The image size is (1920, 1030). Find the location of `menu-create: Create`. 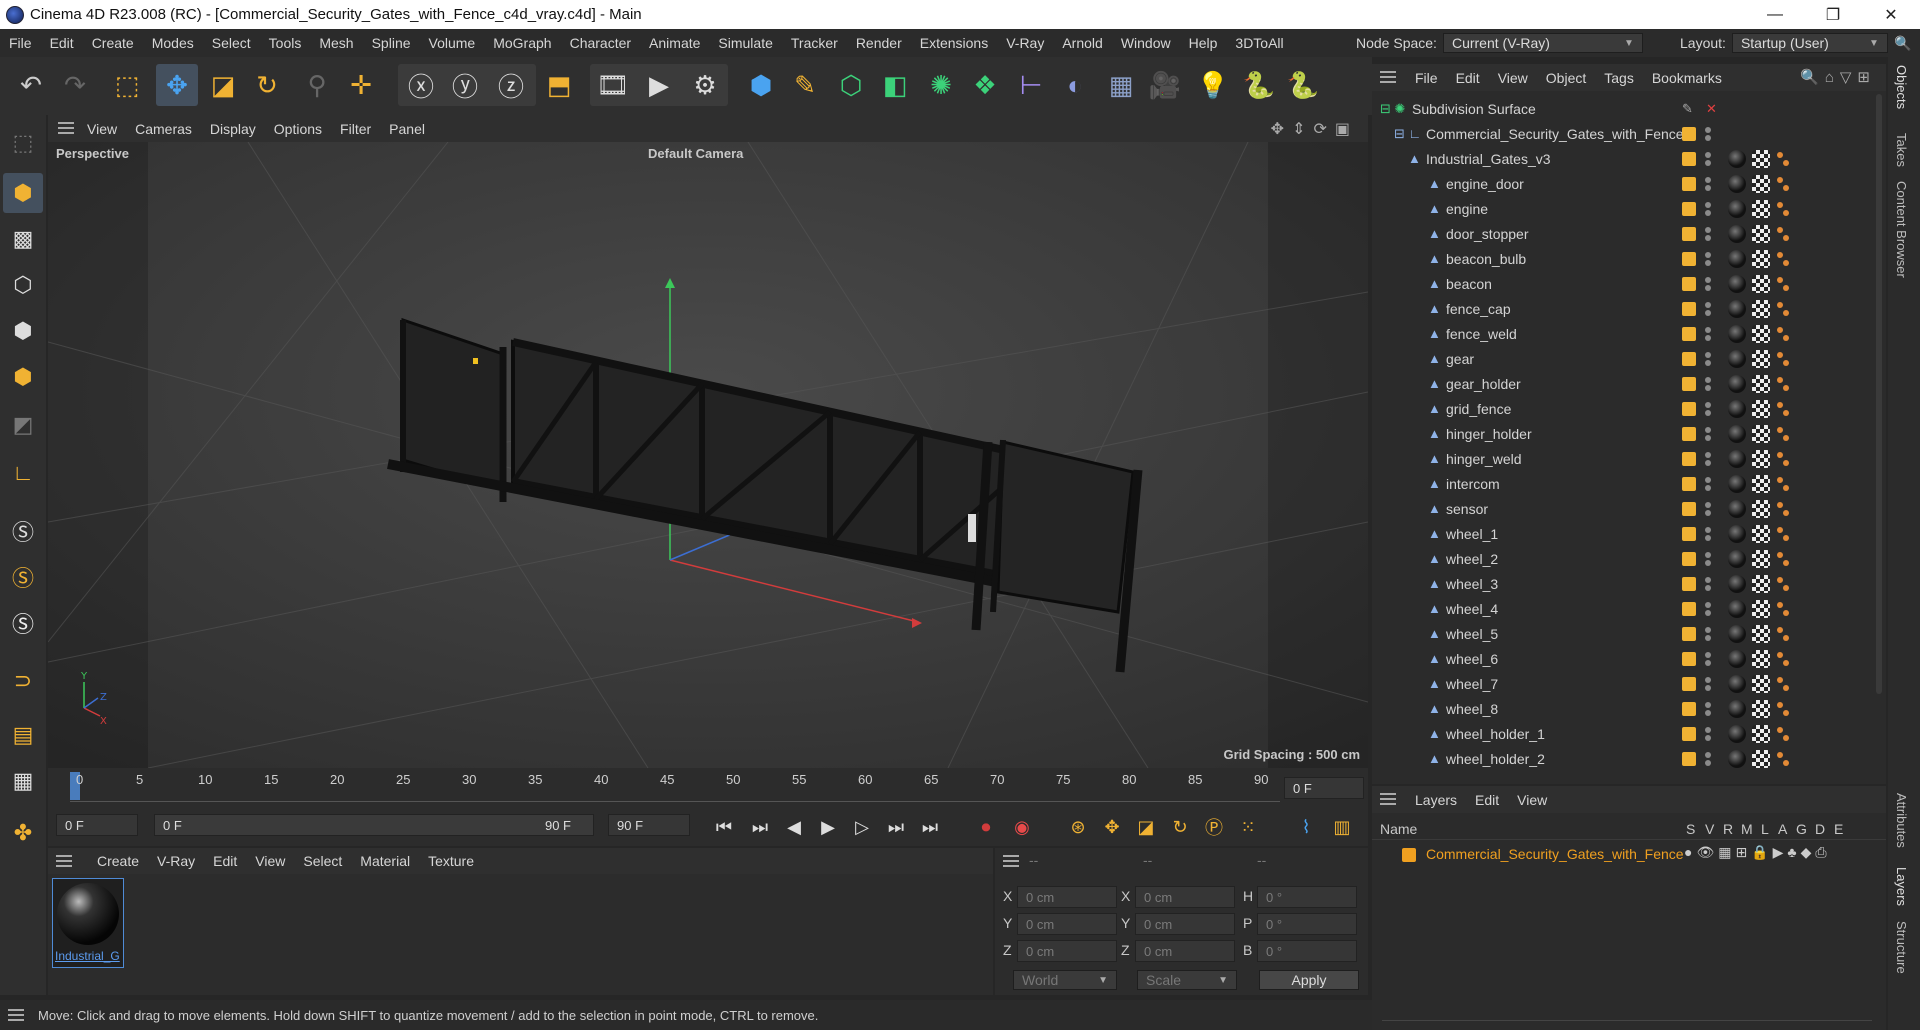

menu-create: Create is located at coordinates (113, 43).